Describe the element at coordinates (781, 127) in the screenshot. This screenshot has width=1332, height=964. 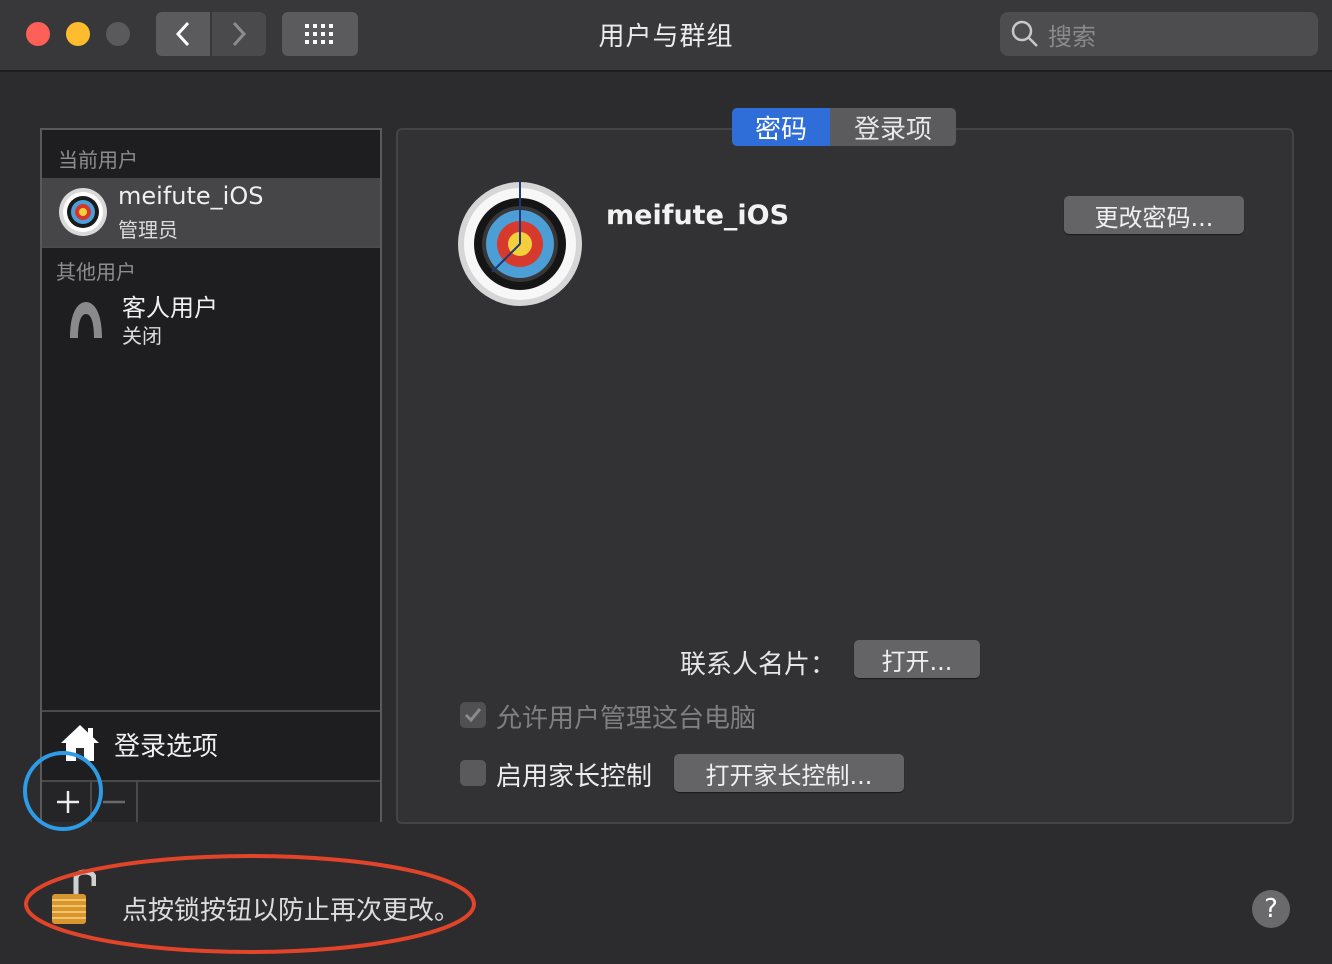
I see `tab-password: 密码` at that location.